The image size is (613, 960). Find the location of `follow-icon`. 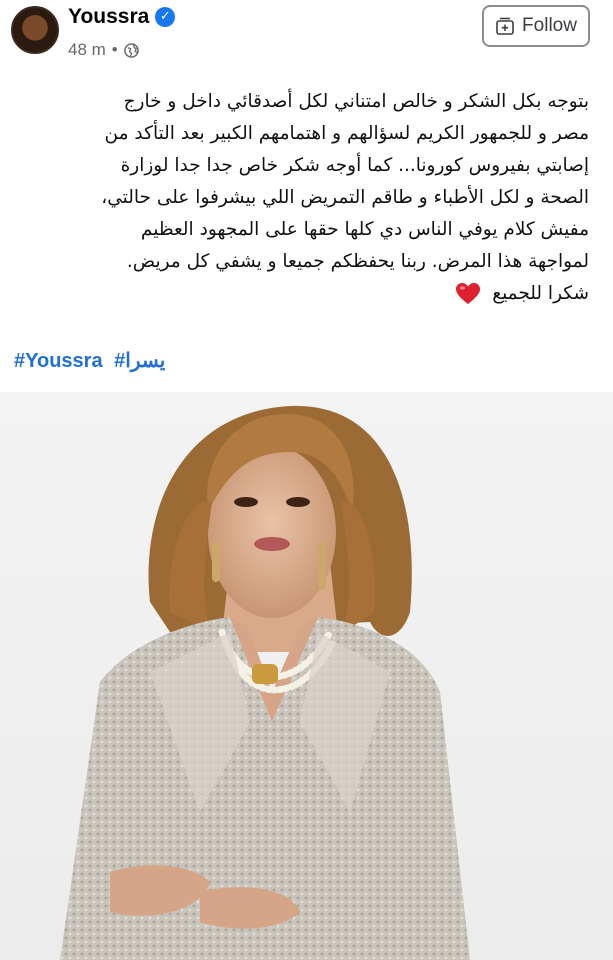

follow-icon is located at coordinates (505, 26).